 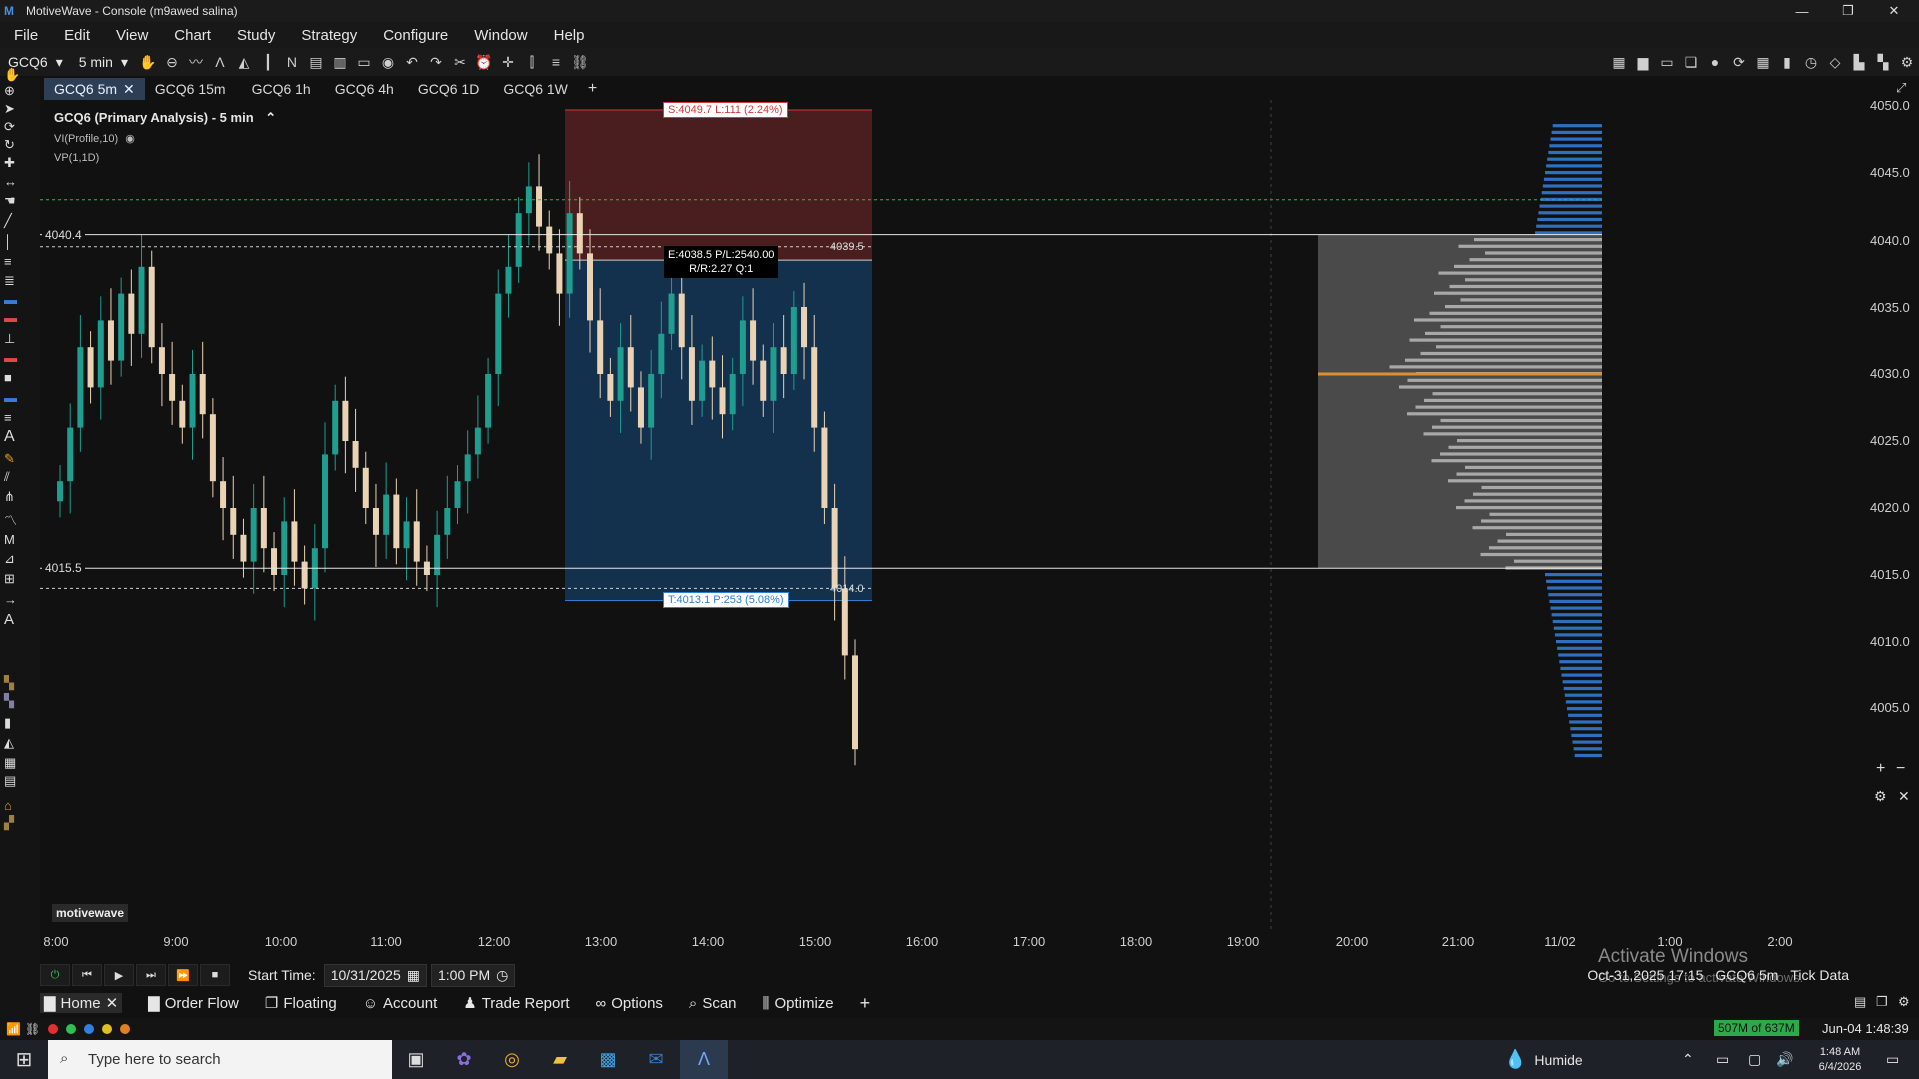 I want to click on crosshair-icon: ✛, so click(x=508, y=62).